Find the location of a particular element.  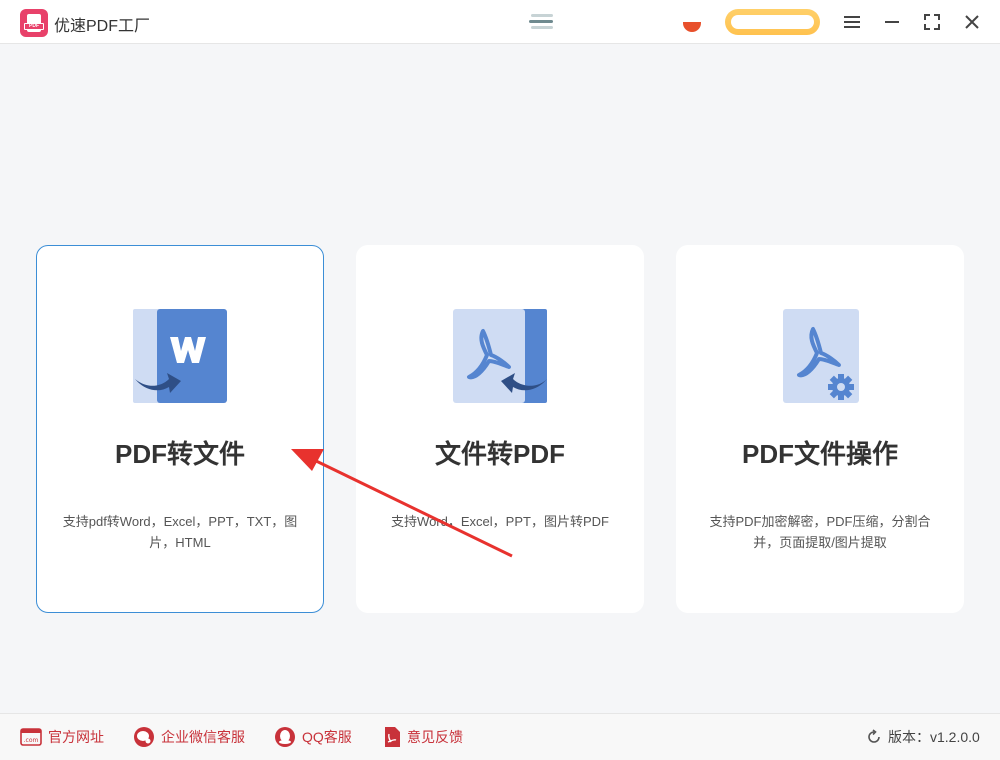

notification-dot-icon is located at coordinates (692, 27).